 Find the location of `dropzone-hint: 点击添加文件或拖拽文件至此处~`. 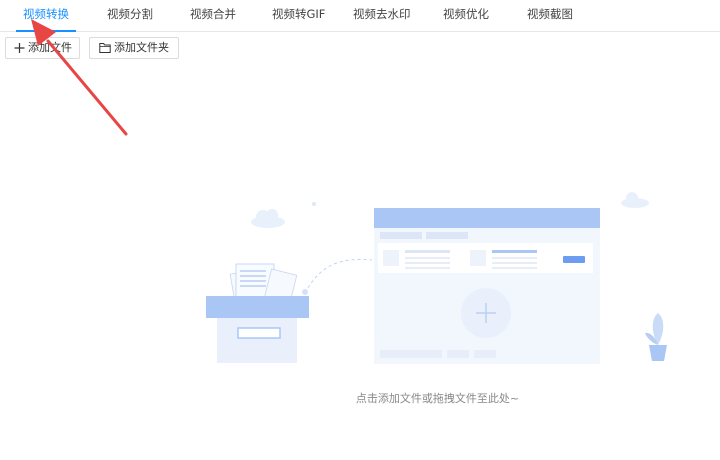

dropzone-hint: 点击添加文件或拖拽文件至此处~ is located at coordinates (437, 398).